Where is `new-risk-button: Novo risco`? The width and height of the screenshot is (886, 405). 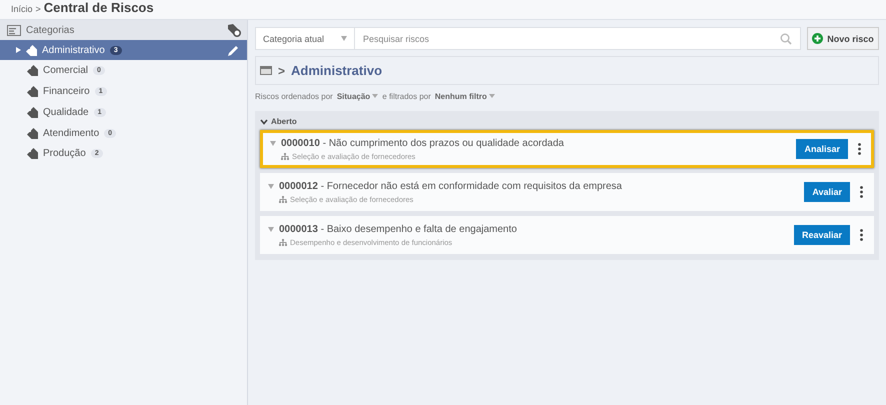
new-risk-button: Novo risco is located at coordinates (843, 38).